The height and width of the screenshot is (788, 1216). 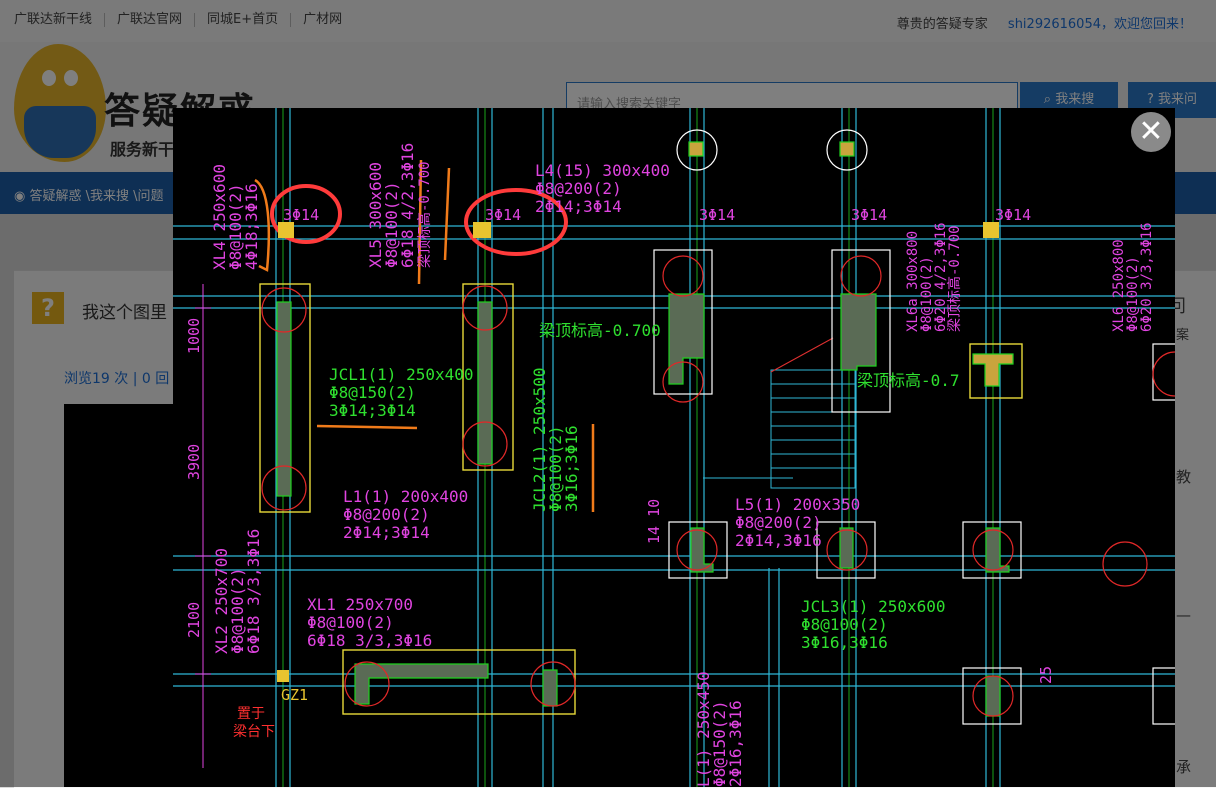 I want to click on label-l1-stirrup: Φ8@200(2), so click(x=386, y=514).